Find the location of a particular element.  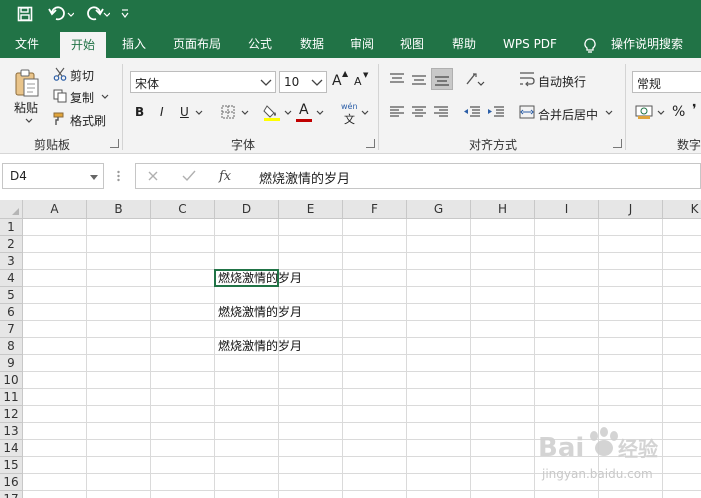

insert-function-button: fx is located at coordinates (225, 176).